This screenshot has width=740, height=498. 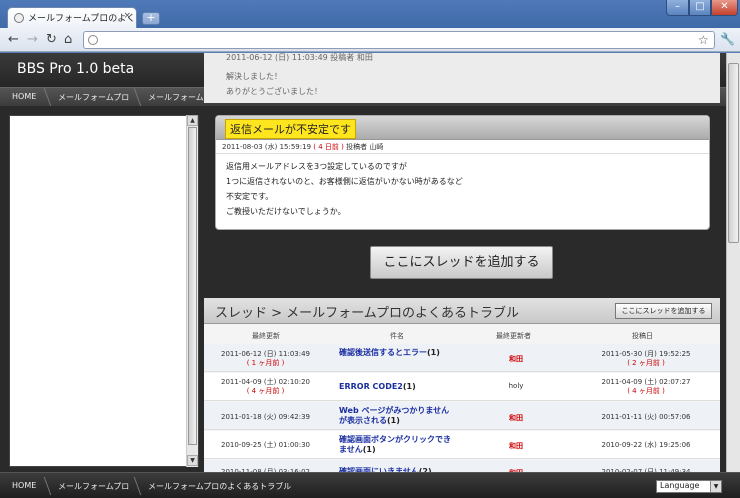 I want to click on tab-title: メールフォームプロのよくあるトラ, so click(x=82, y=19).